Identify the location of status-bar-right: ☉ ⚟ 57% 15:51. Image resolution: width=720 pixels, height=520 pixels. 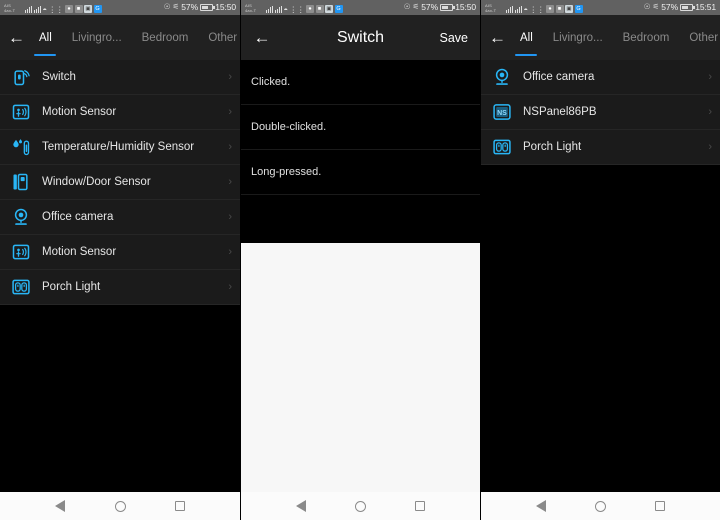
(680, 7).